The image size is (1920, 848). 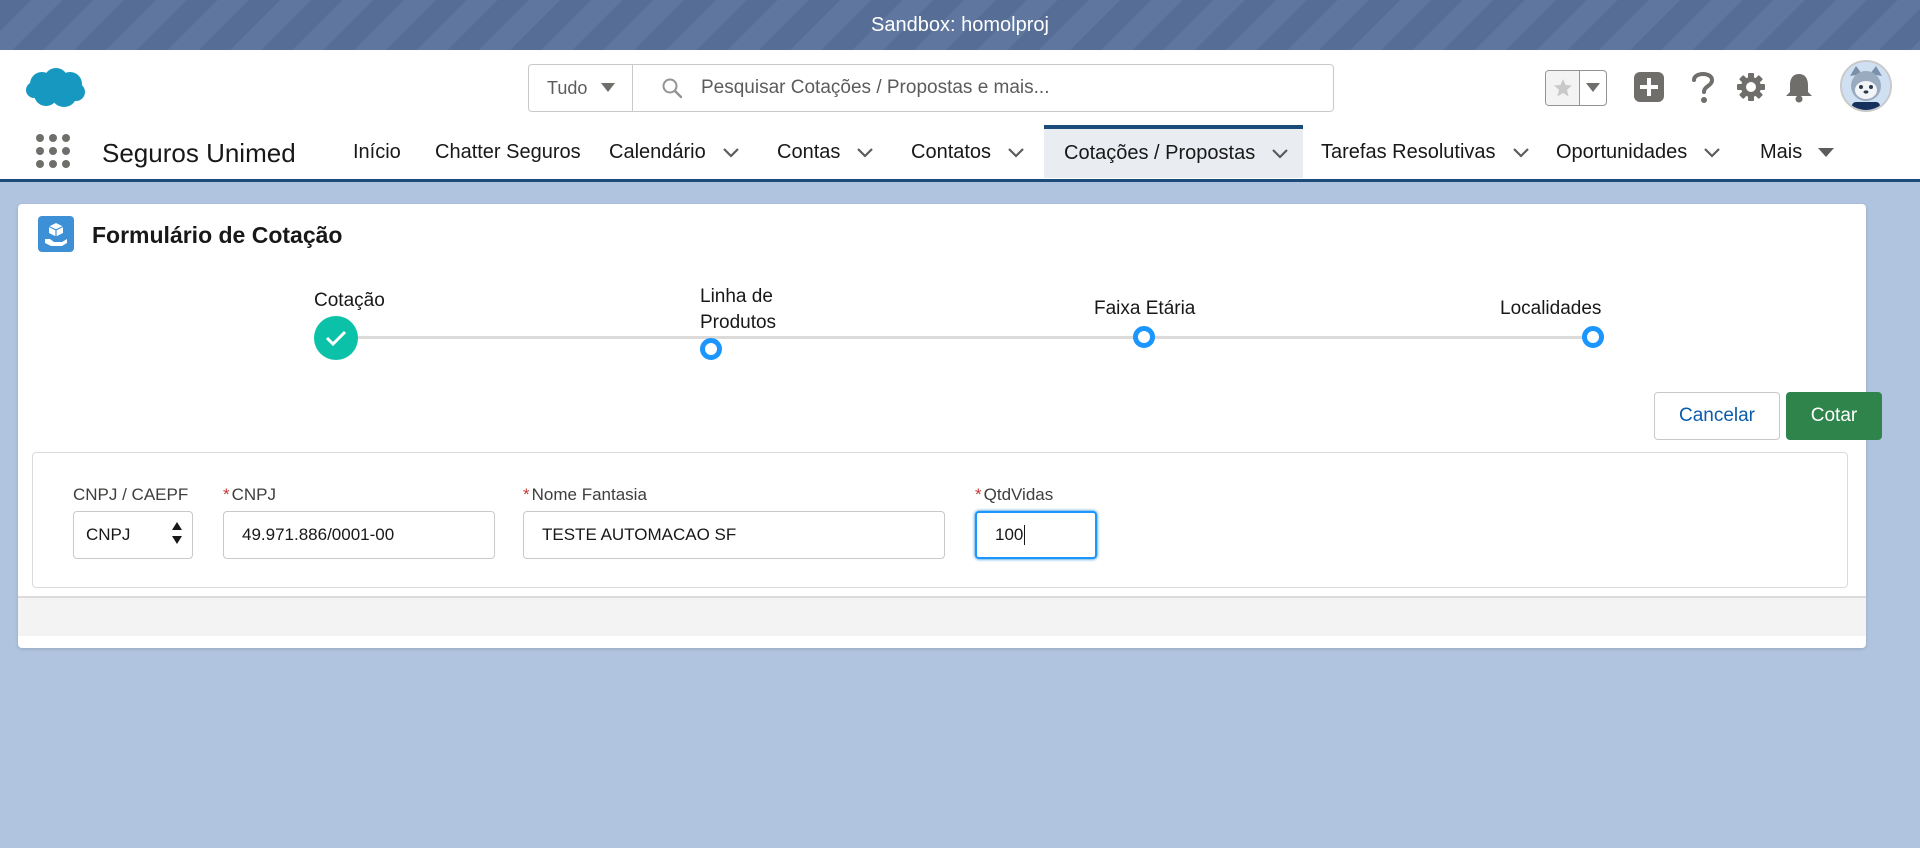 I want to click on nome-fantasia-label: * Nome Fantasia, so click(x=585, y=495).